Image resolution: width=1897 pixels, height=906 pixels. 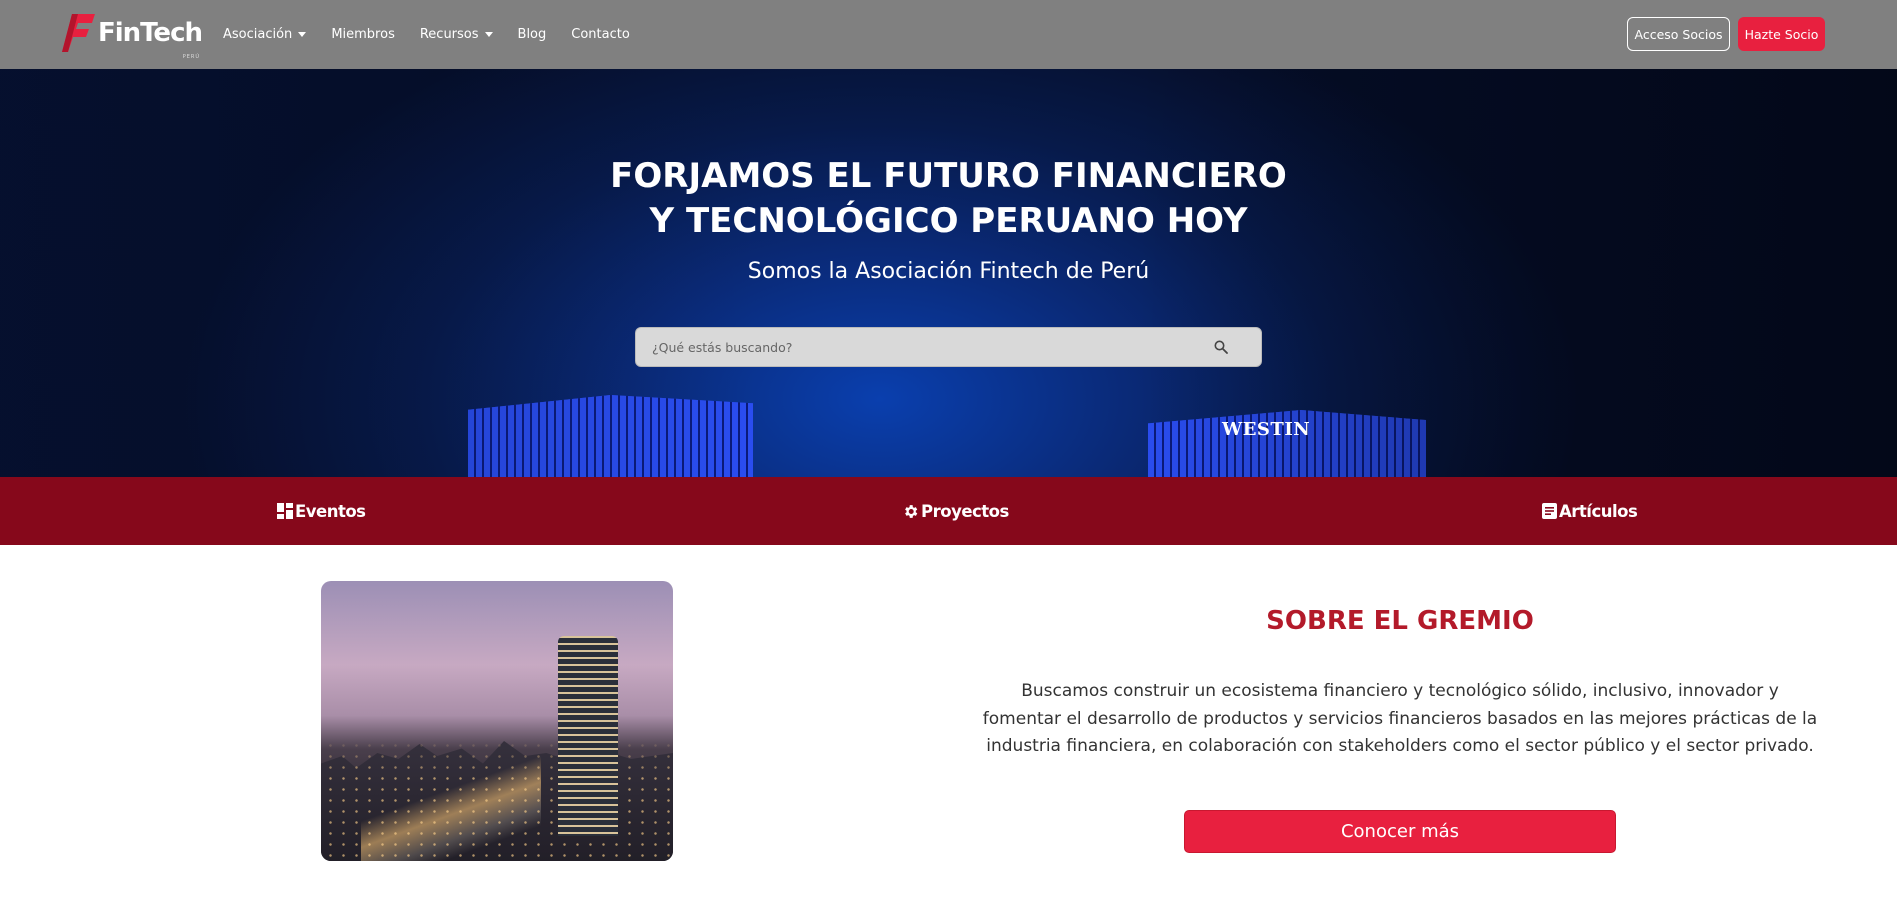 What do you see at coordinates (1598, 511) in the screenshot?
I see `category-label: Artículos` at bounding box center [1598, 511].